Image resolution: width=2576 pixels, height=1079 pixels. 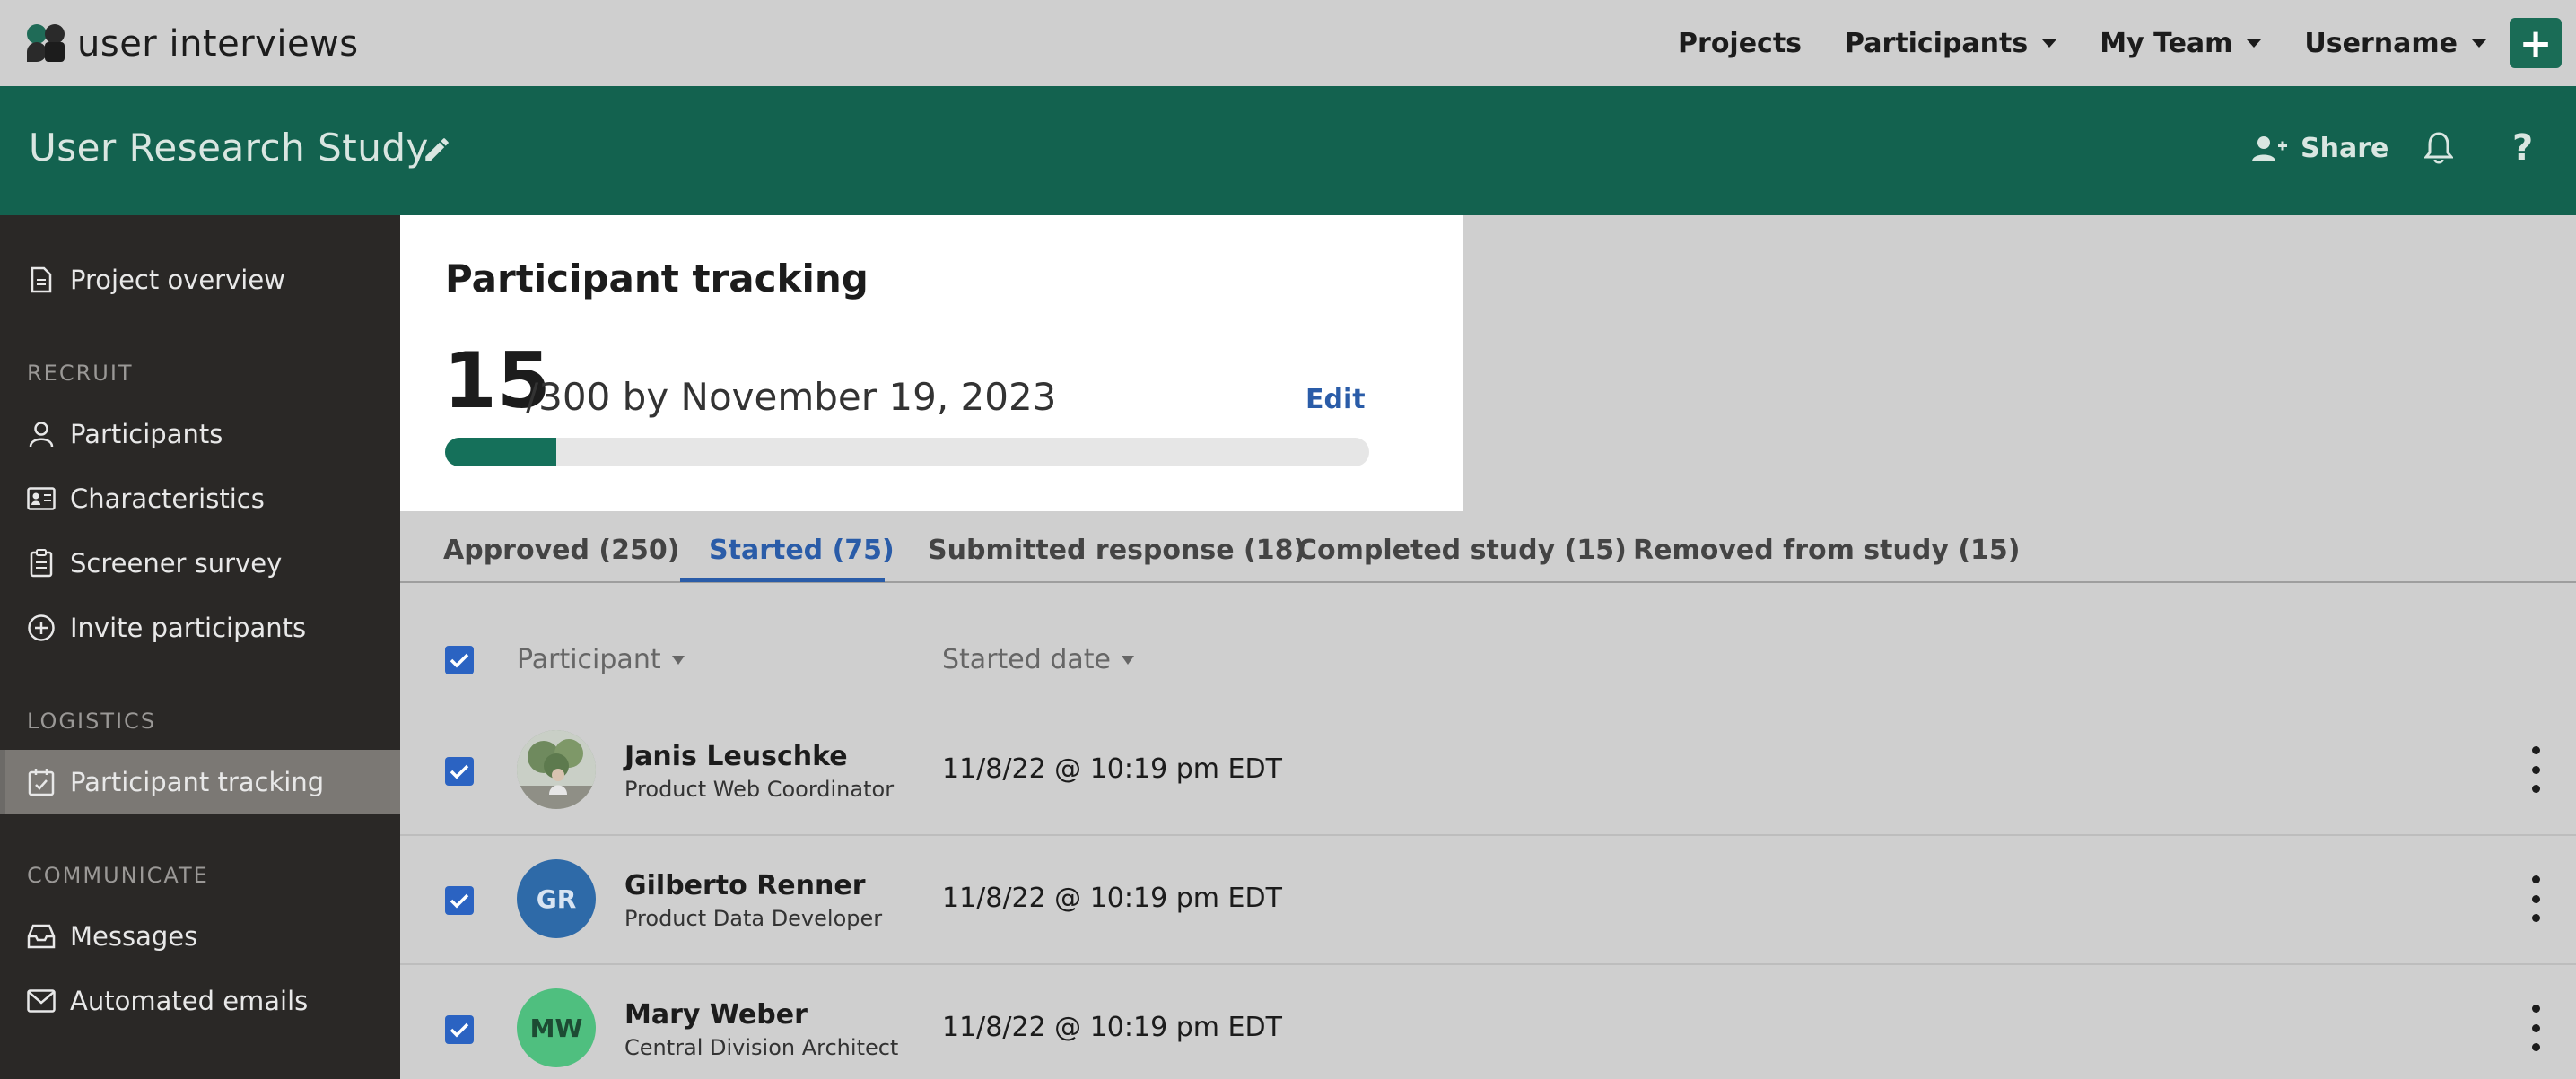 What do you see at coordinates (760, 789) in the screenshot?
I see `participant-role: Product Web Coordinator` at bounding box center [760, 789].